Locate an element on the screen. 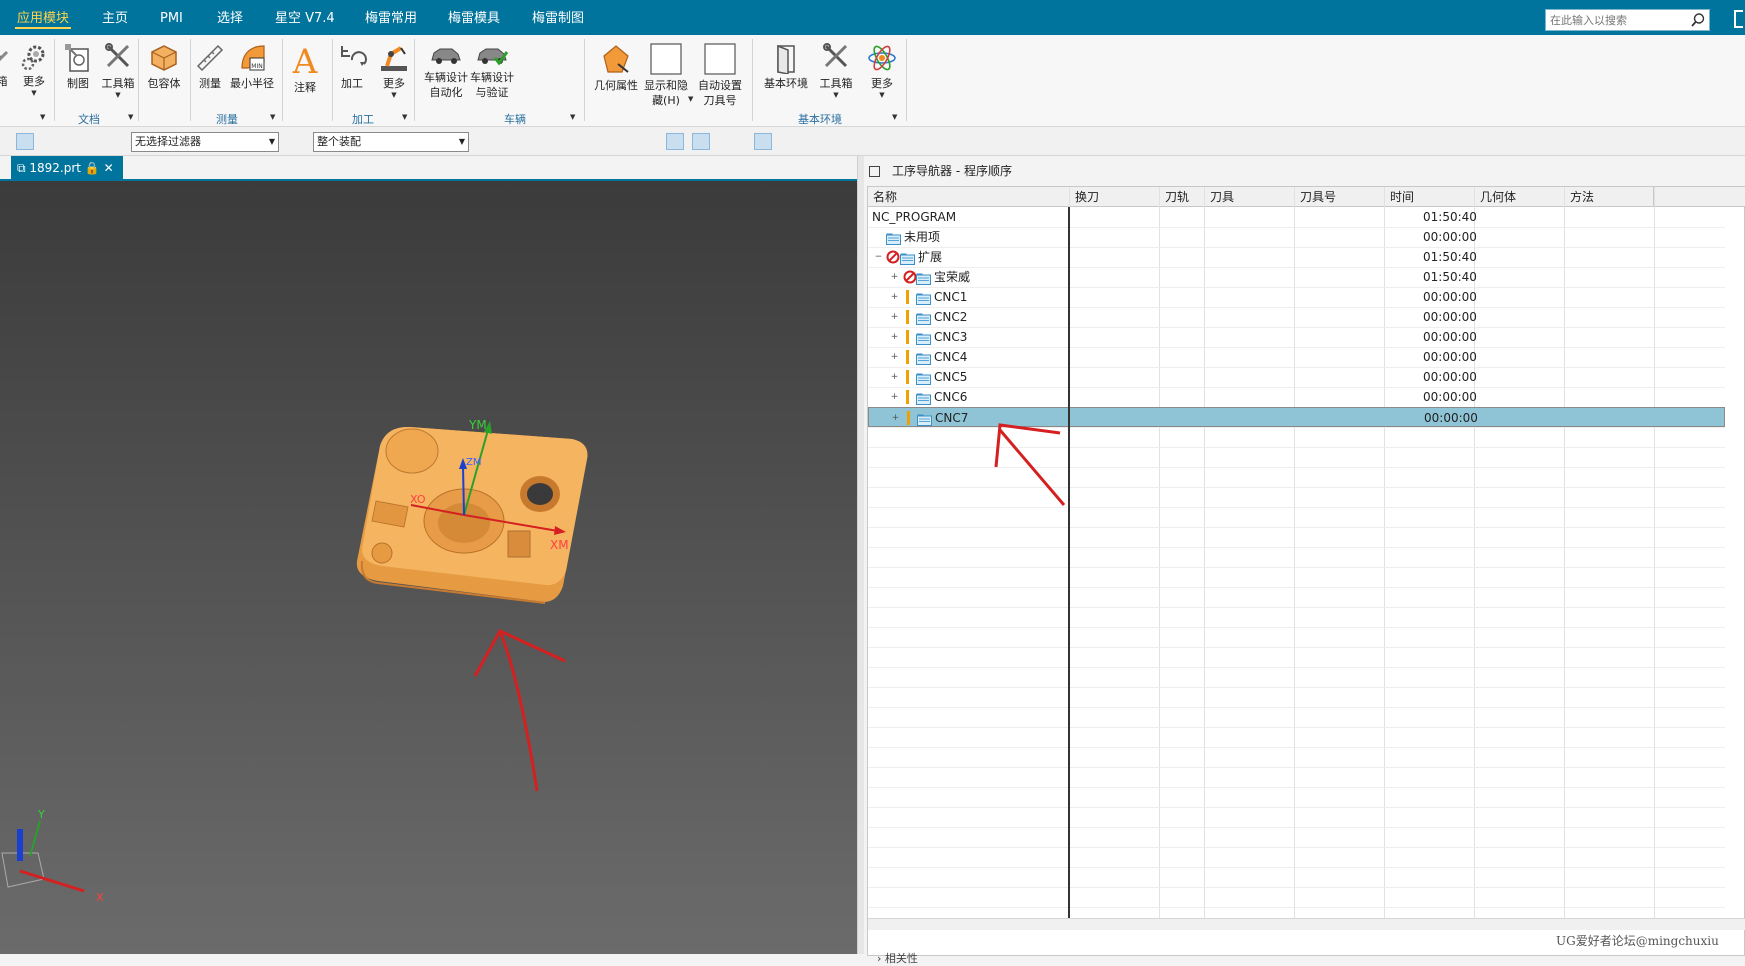 The image size is (1745, 966). assembly-scope-select: 整个装配 ▼ is located at coordinates (391, 142).